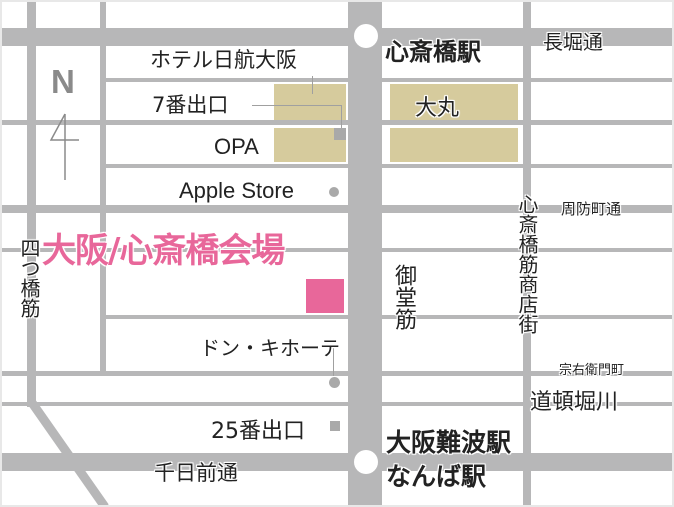 The width and height of the screenshot is (674, 507). I want to click on label-yotsubashi-suji: 四つ橋筋, so click(29, 278).